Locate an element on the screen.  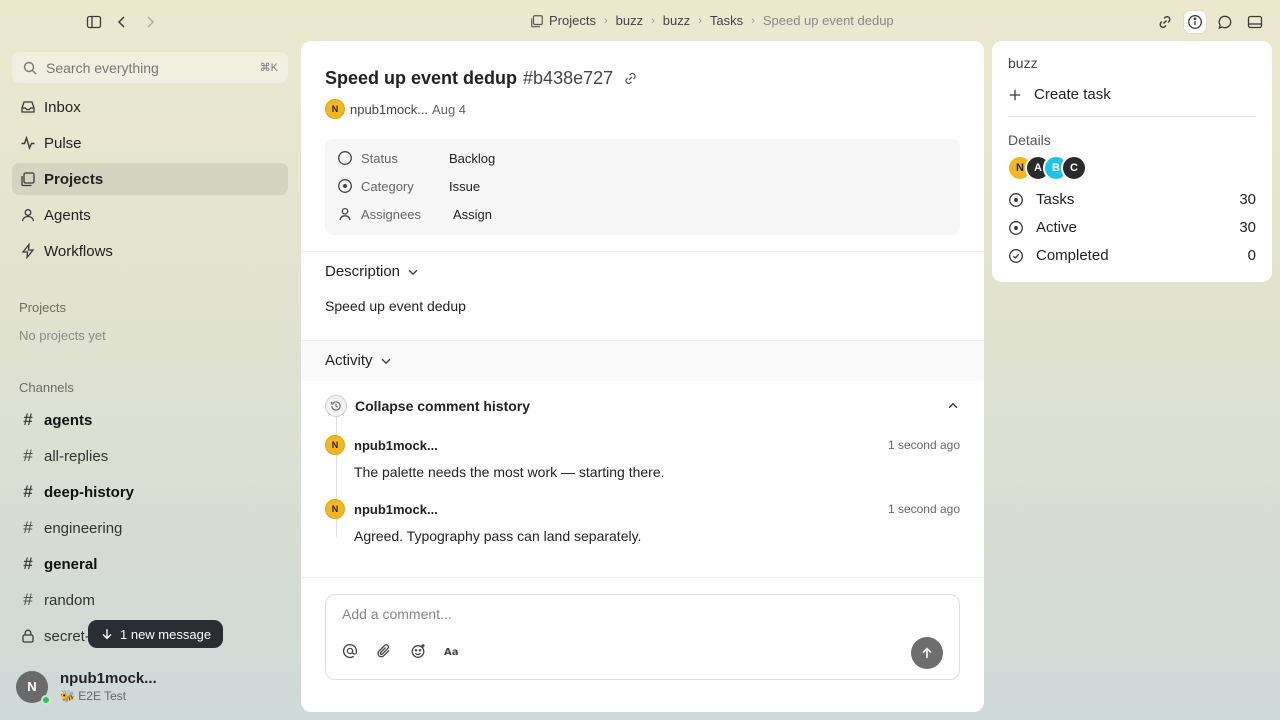
copy-link-button is located at coordinates (1165, 22).